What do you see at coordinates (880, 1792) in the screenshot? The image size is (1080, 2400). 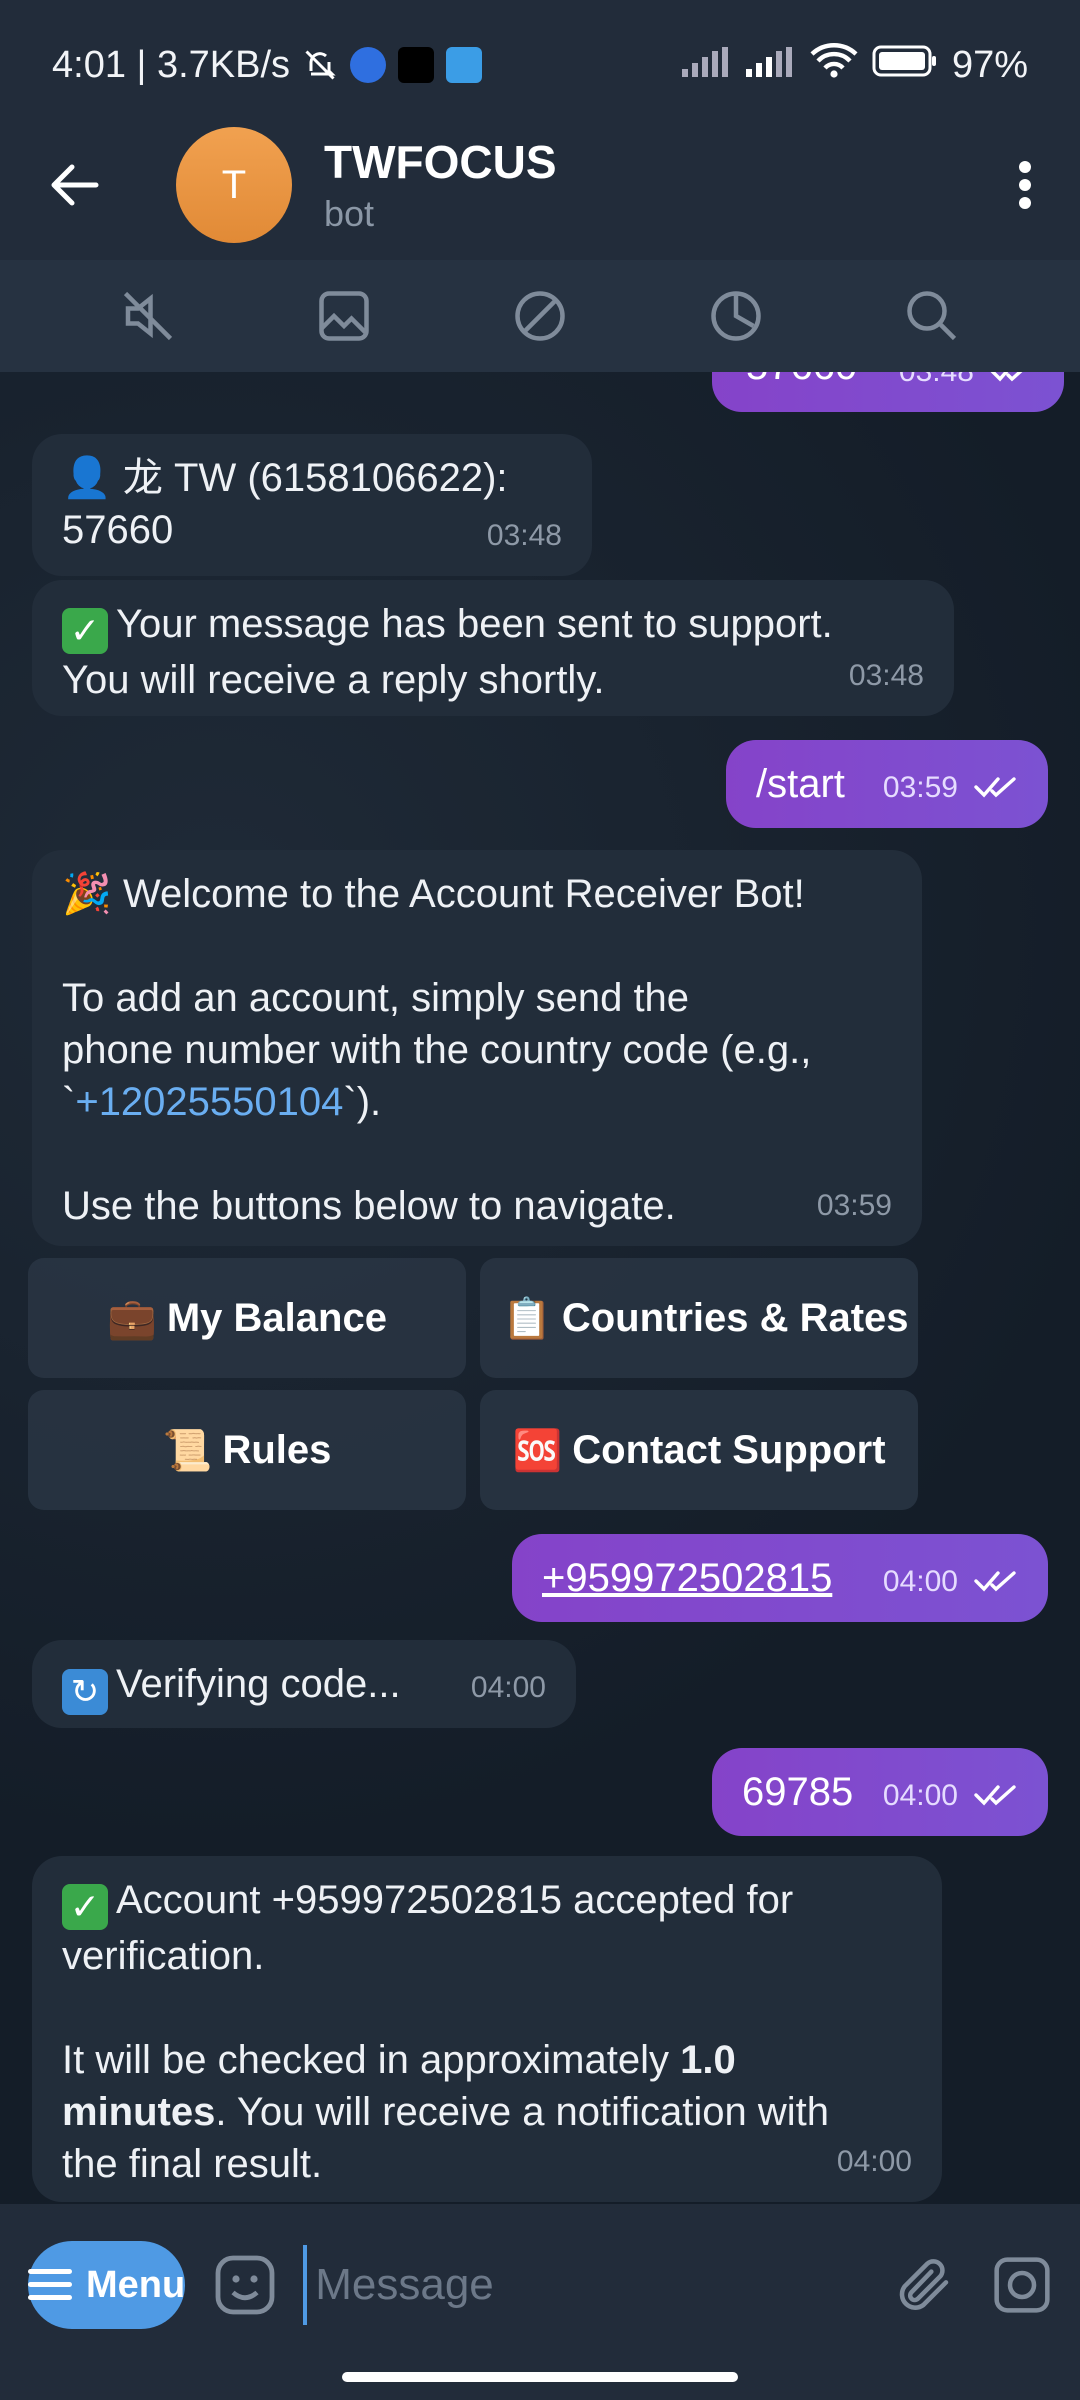 I see `message-outgoing: 69785 04:00` at bounding box center [880, 1792].